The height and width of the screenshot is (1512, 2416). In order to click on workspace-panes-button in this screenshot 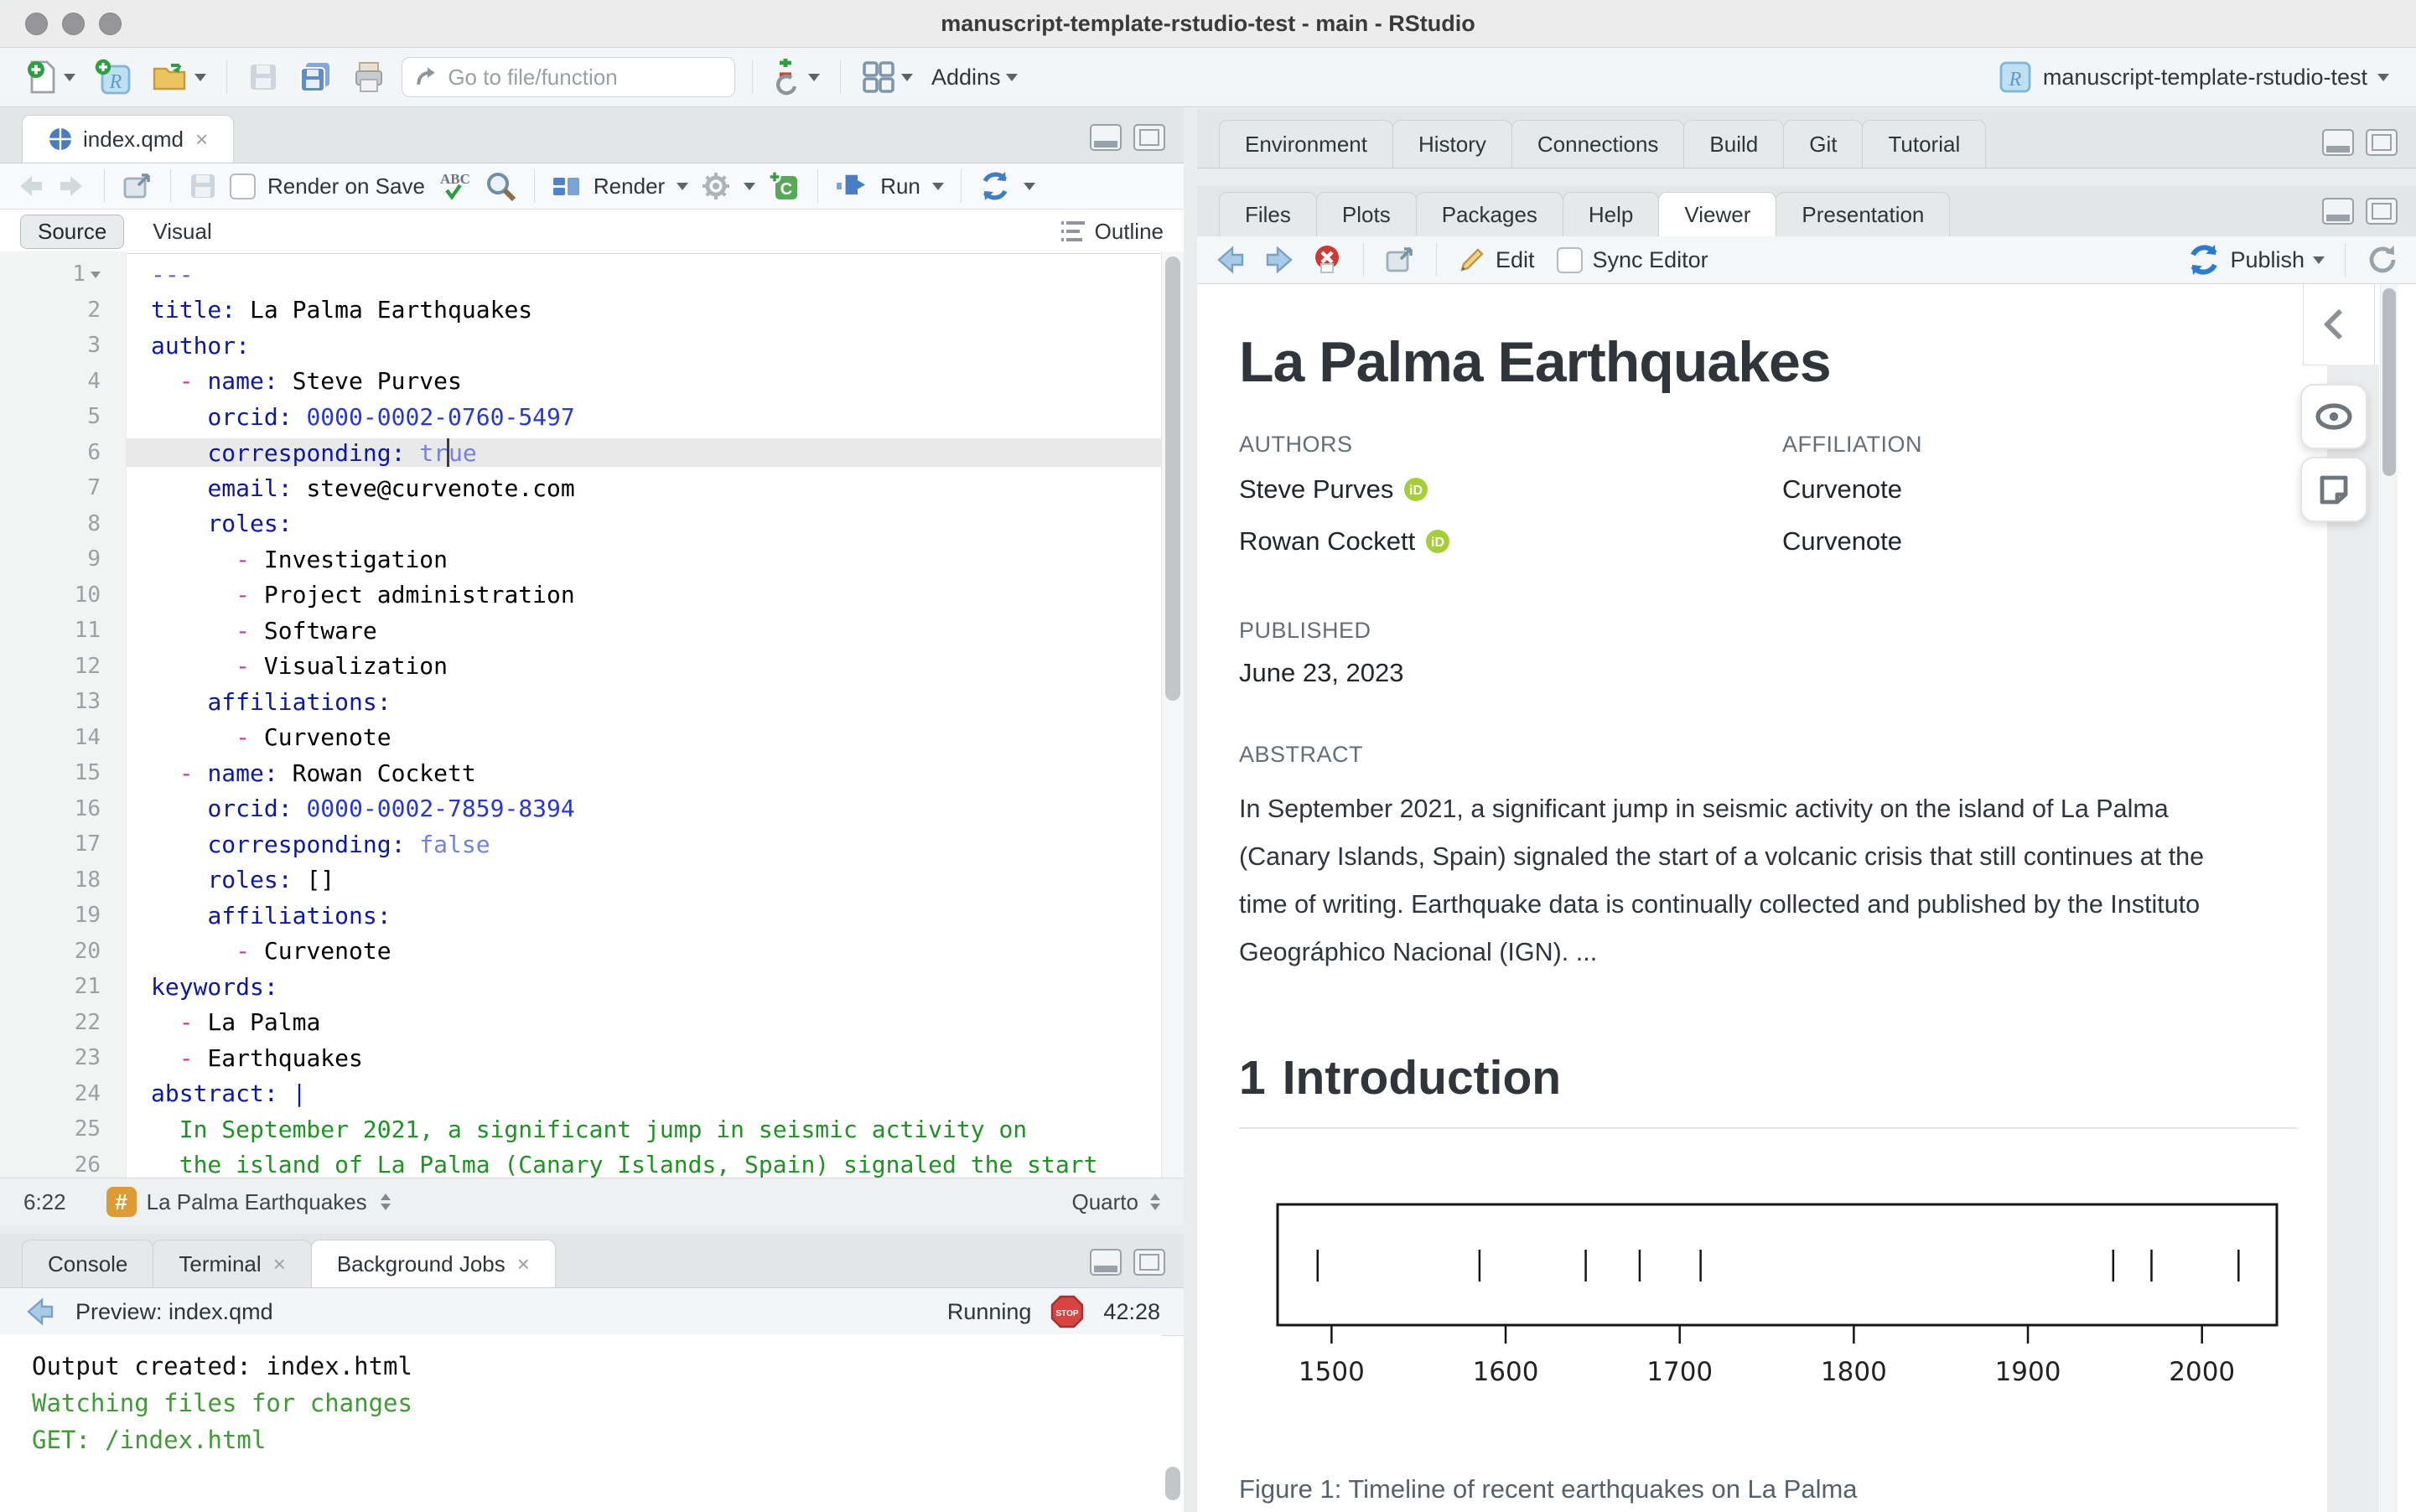, I will do `click(887, 77)`.